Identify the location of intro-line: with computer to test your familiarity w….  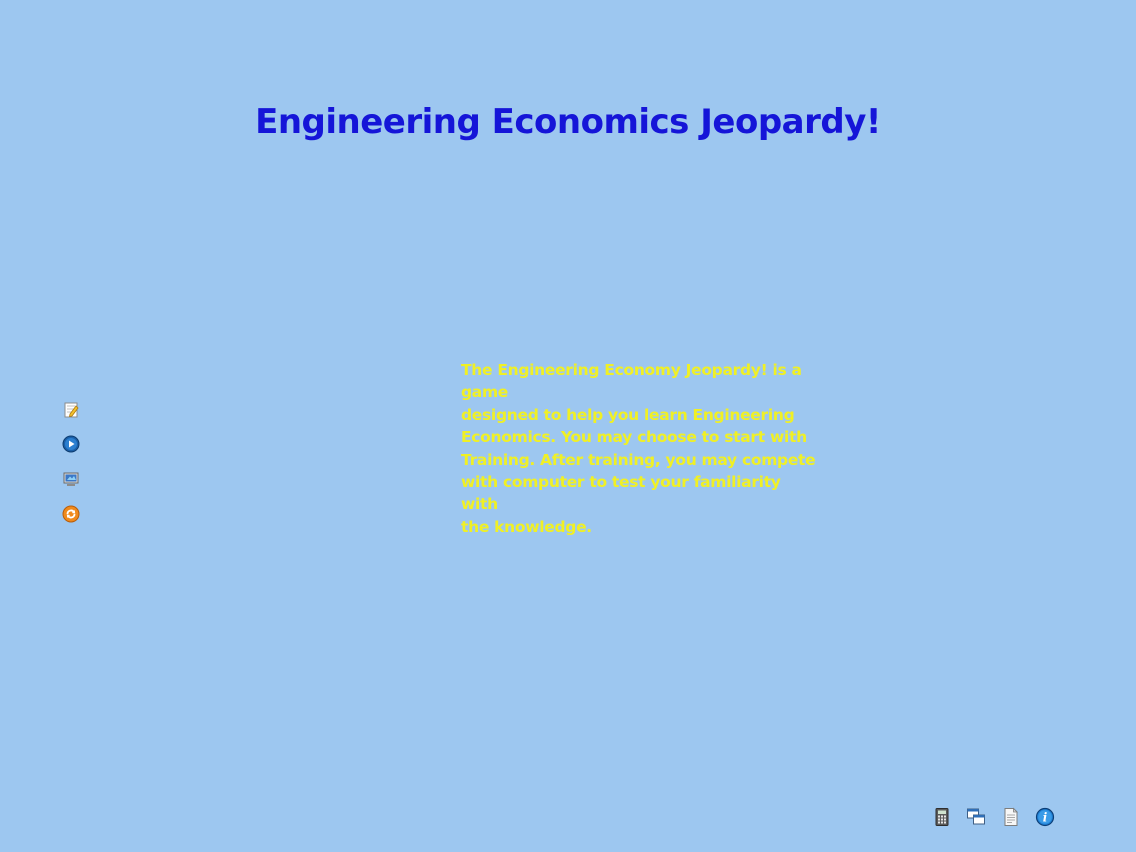
(621, 493).